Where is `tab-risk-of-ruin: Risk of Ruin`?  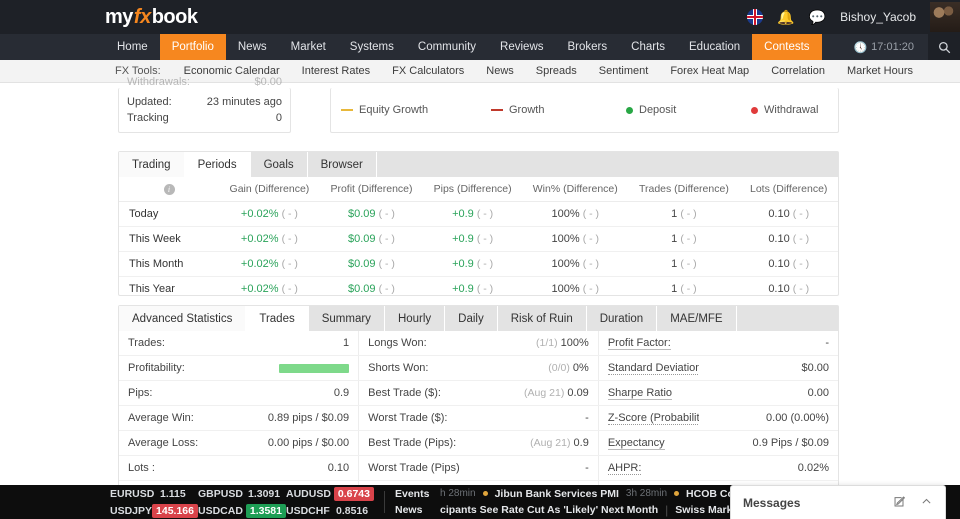 tab-risk-of-ruin: Risk of Ruin is located at coordinates (542, 318).